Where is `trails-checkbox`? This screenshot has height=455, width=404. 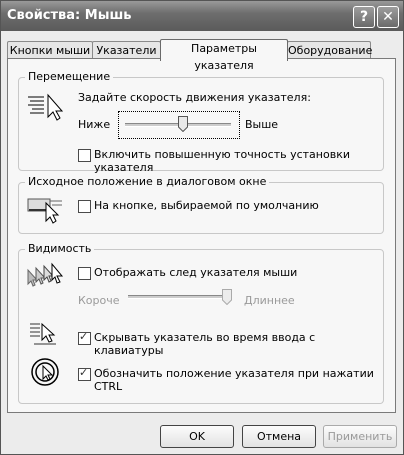 trails-checkbox is located at coordinates (84, 273).